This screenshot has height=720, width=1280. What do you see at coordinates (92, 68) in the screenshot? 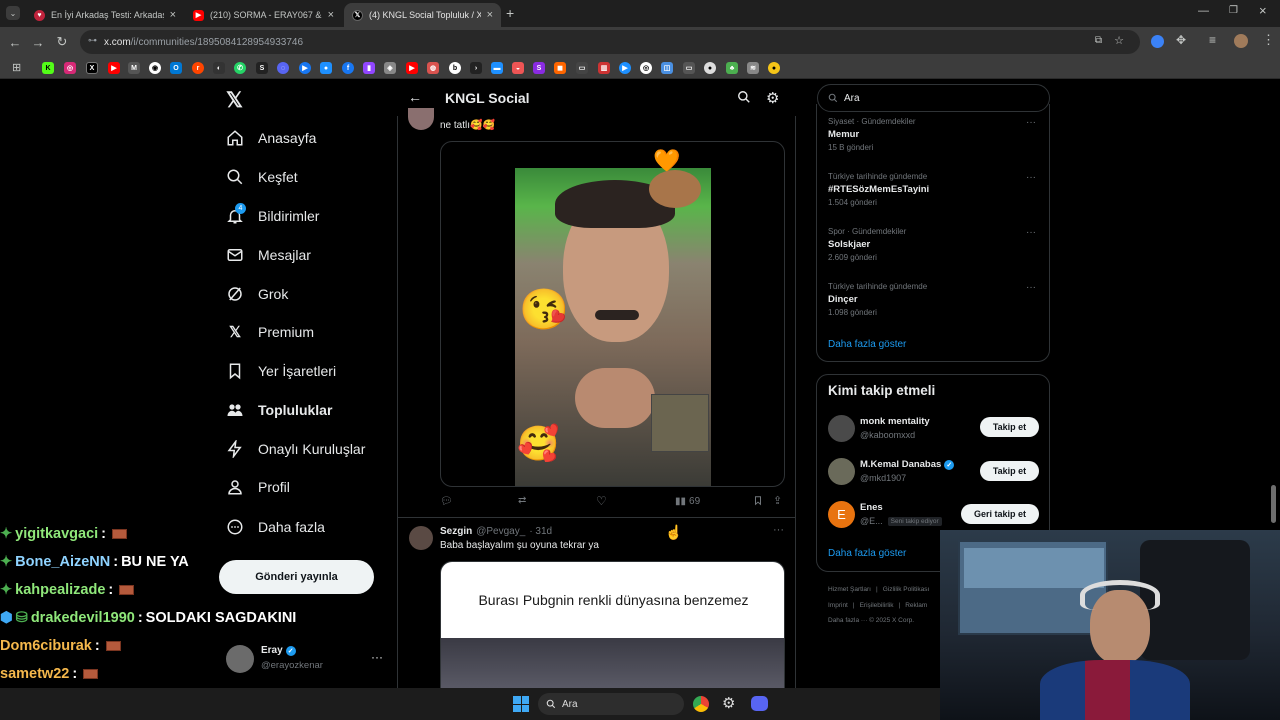
I see `bookmark-x-icon: X` at bounding box center [92, 68].